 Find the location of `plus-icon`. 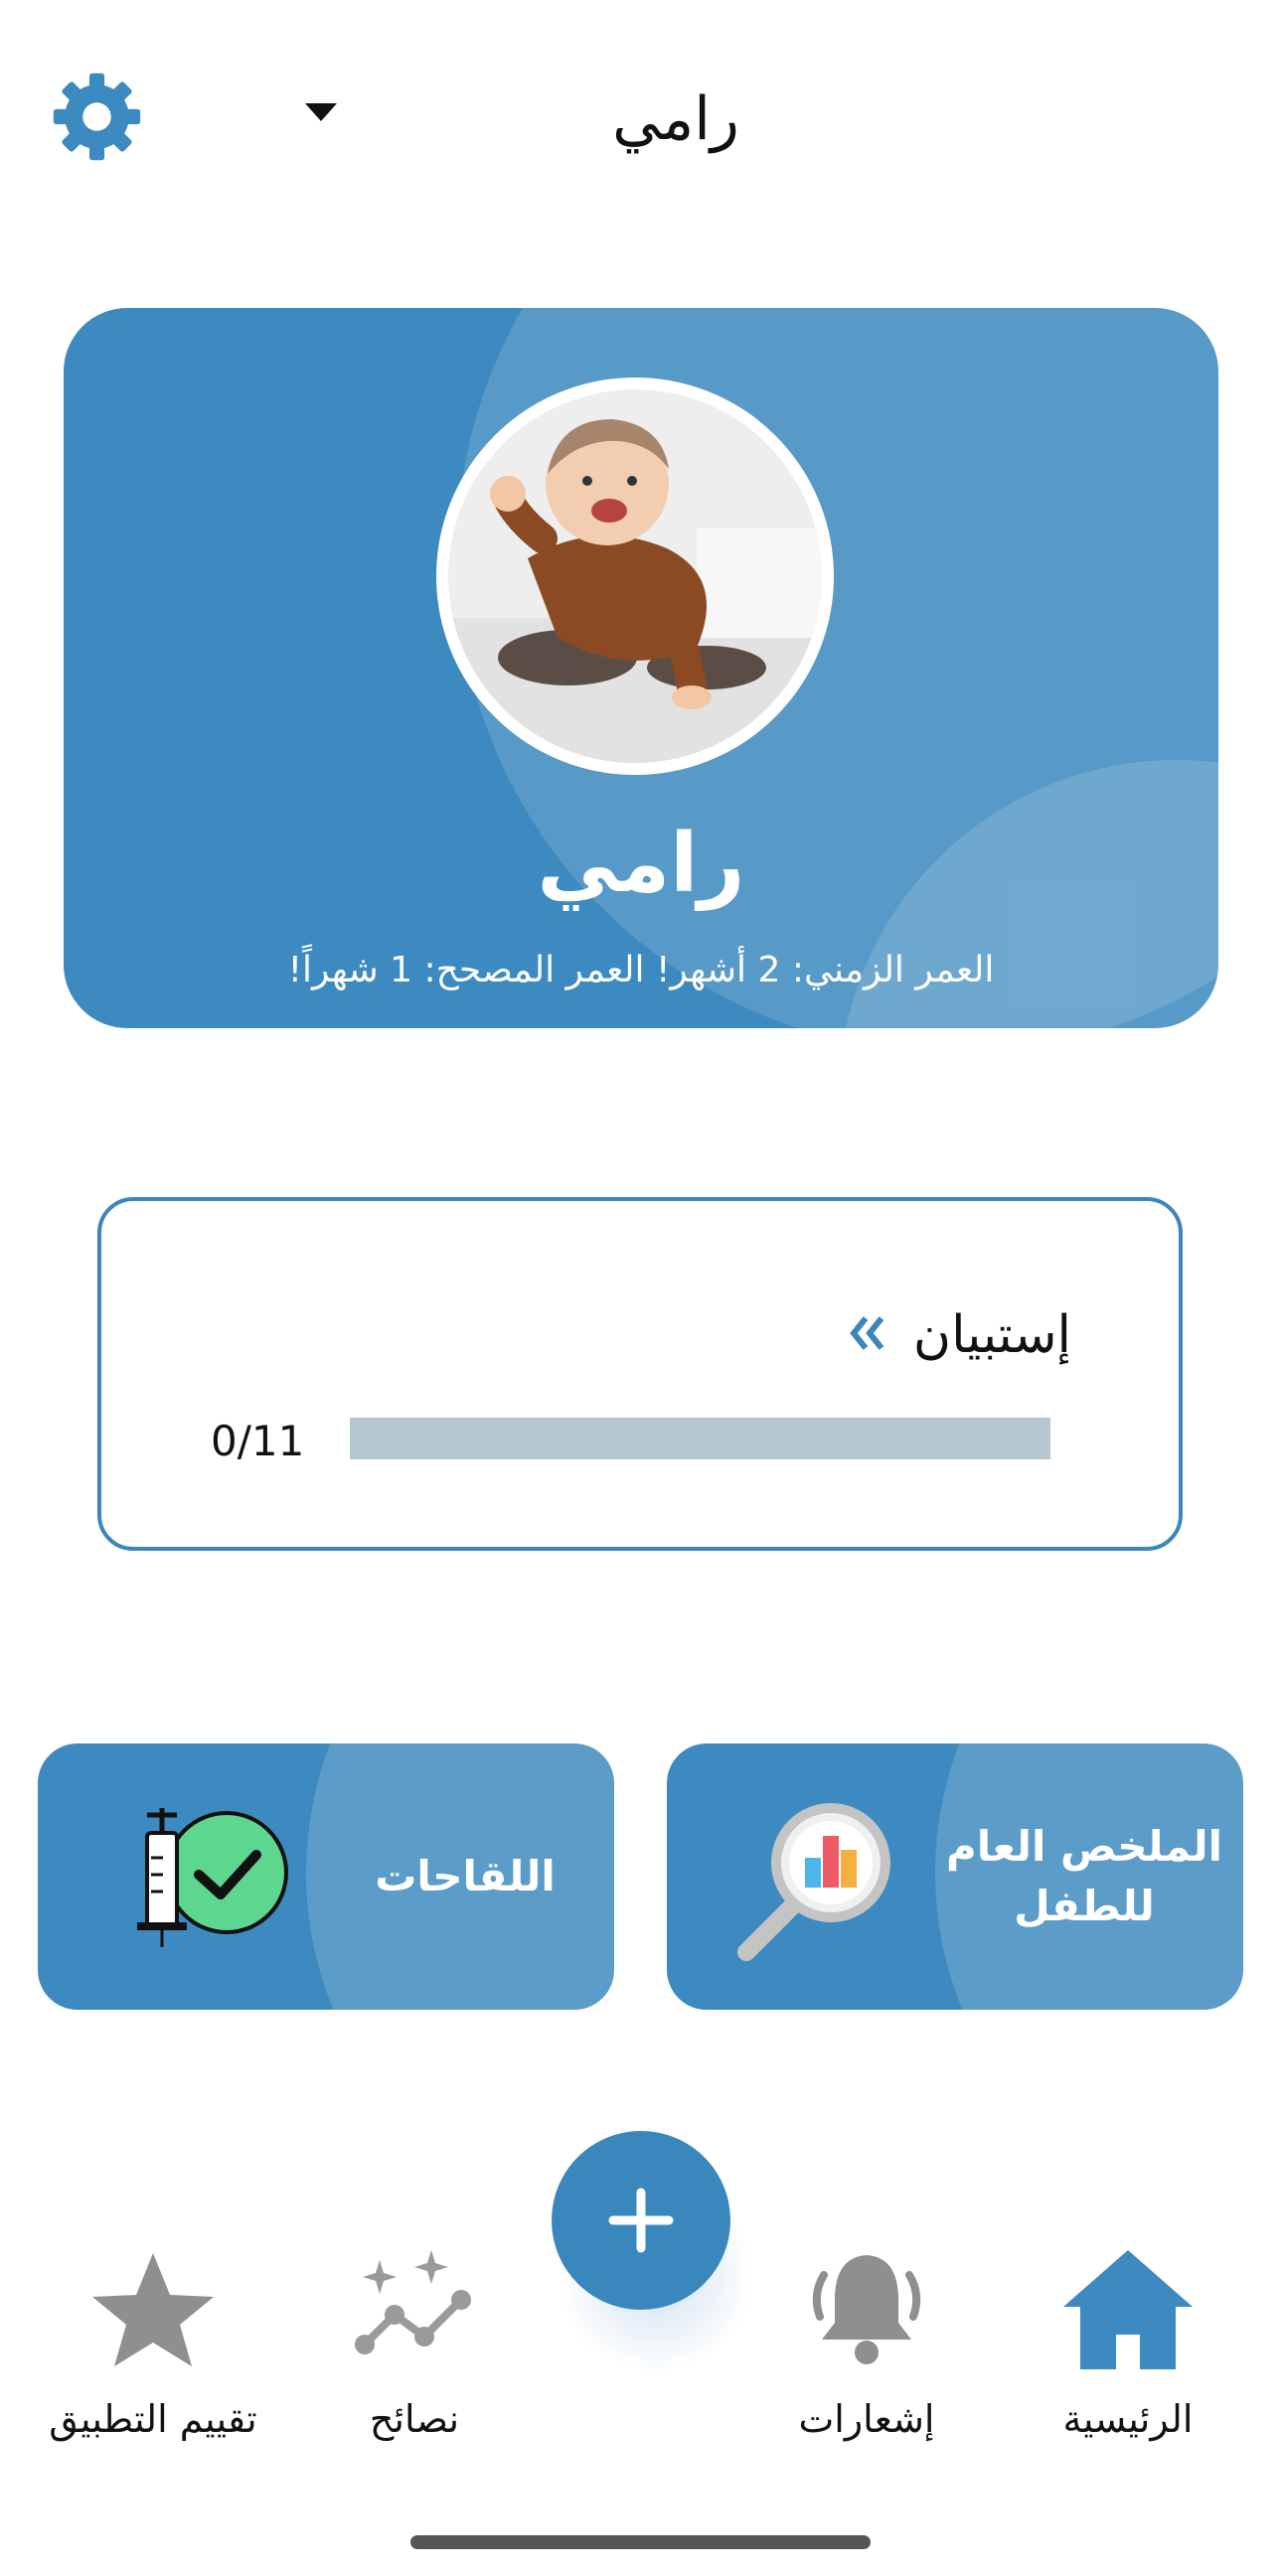

plus-icon is located at coordinates (641, 2220).